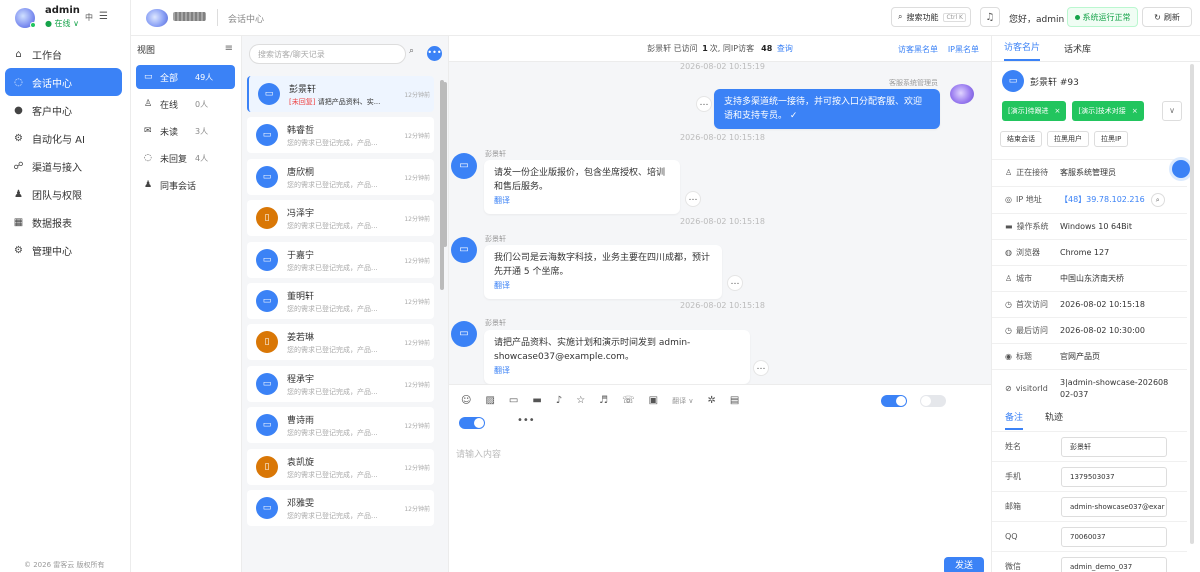 This screenshot has height=572, width=1200. I want to click on chat-header: 彭景轩 已访问 1 次, 同IP访客 48 查询 访客黑名单 IP黑名单, so click(720, 49).